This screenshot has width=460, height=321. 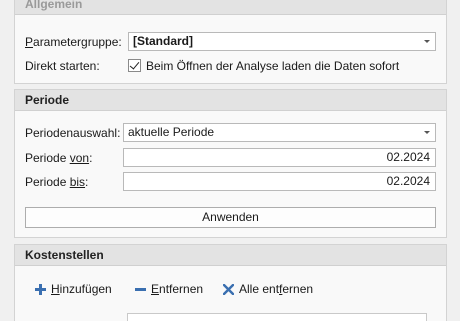 I want to click on parametergruppe-label-text: arametergruppe:, so click(x=77, y=42).